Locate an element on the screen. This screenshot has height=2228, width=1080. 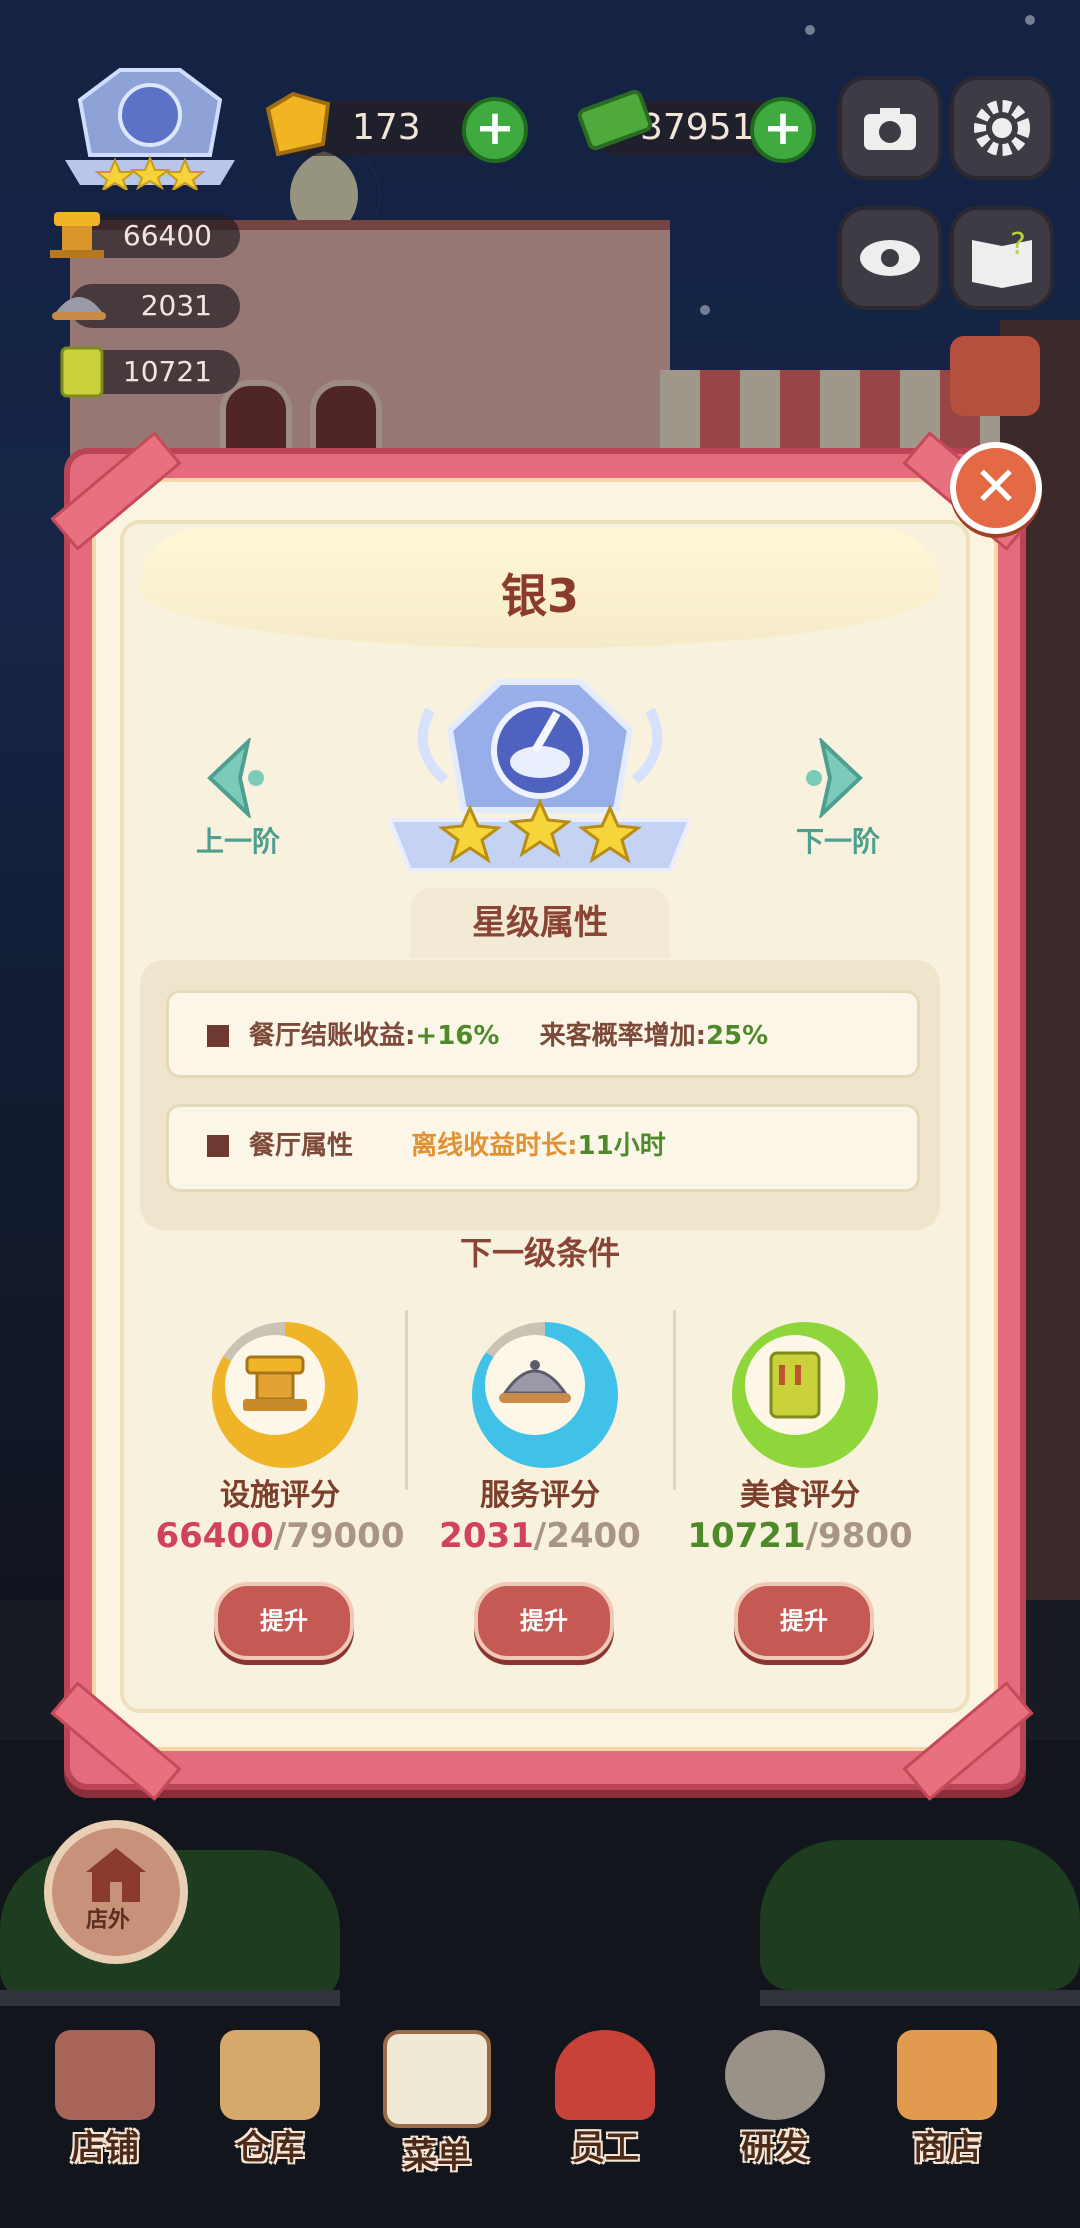
gem-count: 173 is located at coordinates (386, 127).